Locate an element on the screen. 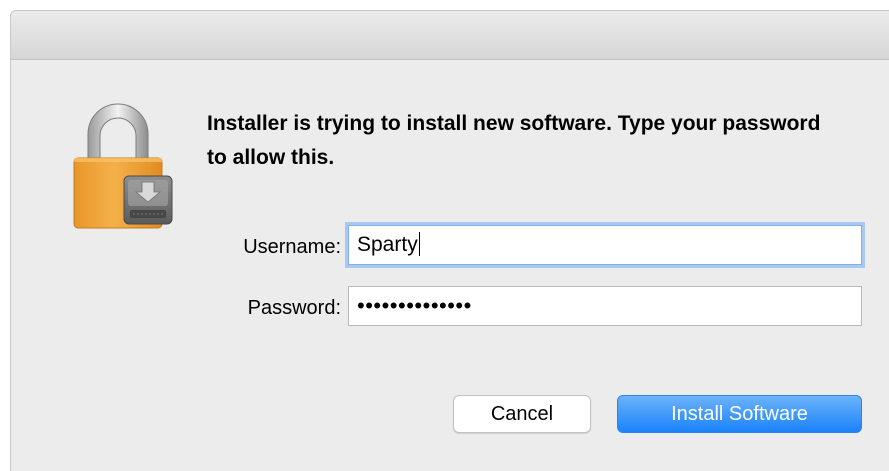 The width and height of the screenshot is (889, 471). username-label: Username: is located at coordinates (292, 247).